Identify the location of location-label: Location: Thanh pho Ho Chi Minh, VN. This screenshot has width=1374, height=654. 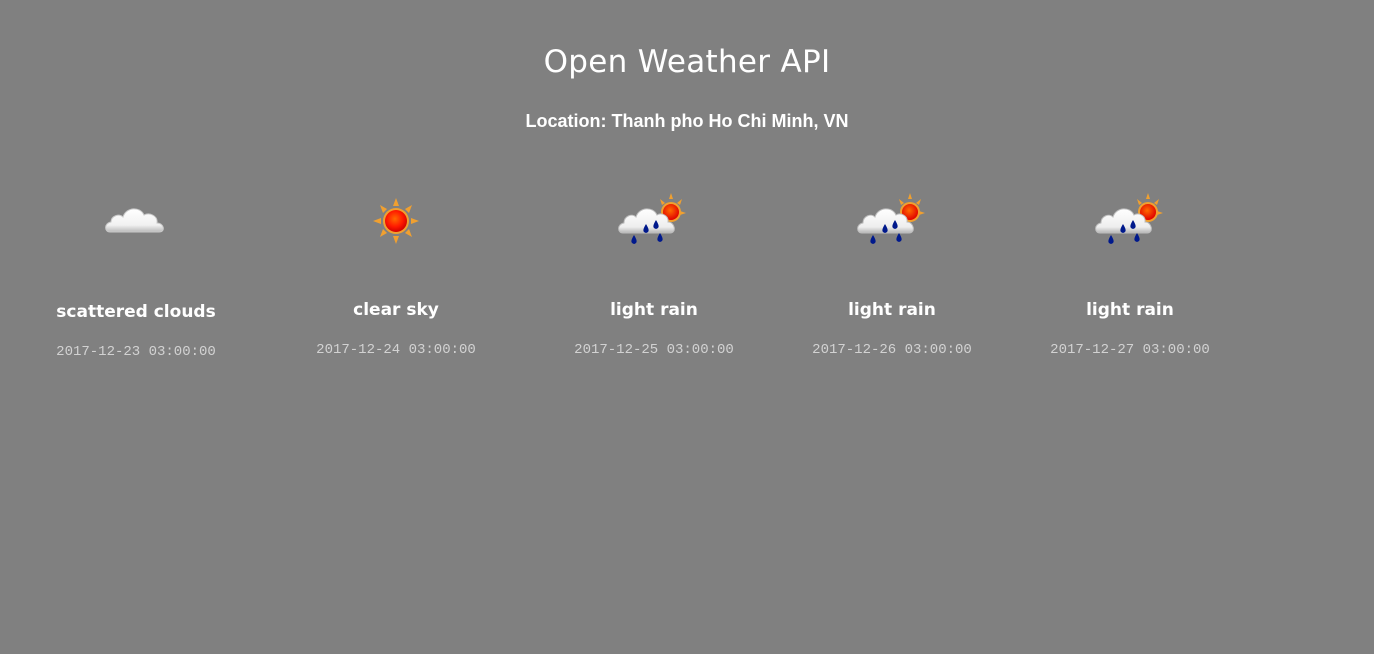
(687, 121).